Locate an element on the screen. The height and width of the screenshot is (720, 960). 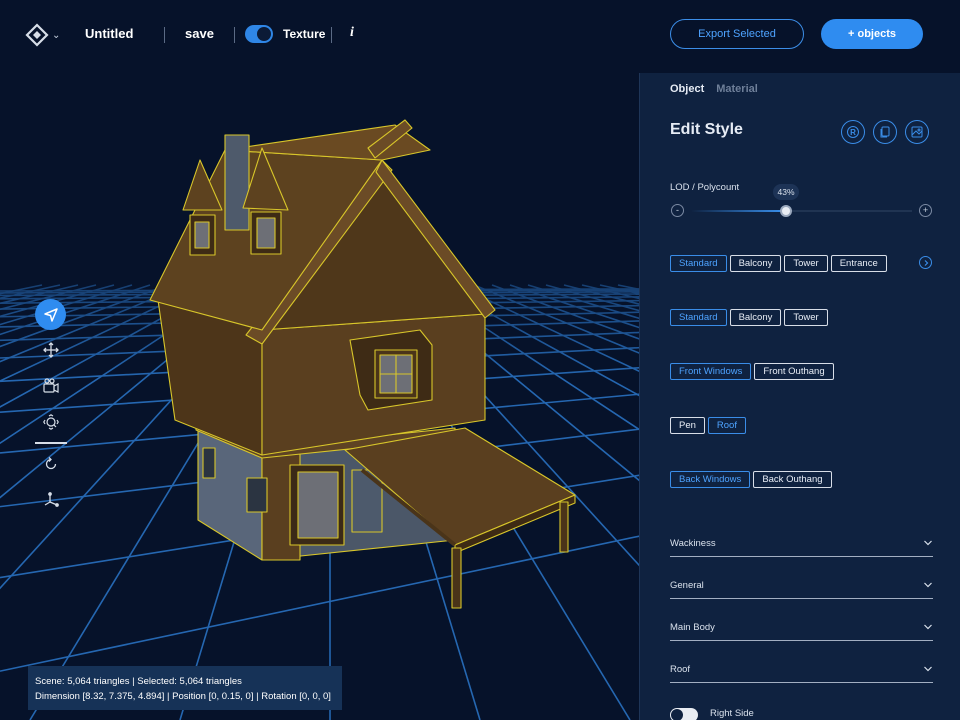
lod-label: LOD / Polycount is located at coordinates (705, 187).